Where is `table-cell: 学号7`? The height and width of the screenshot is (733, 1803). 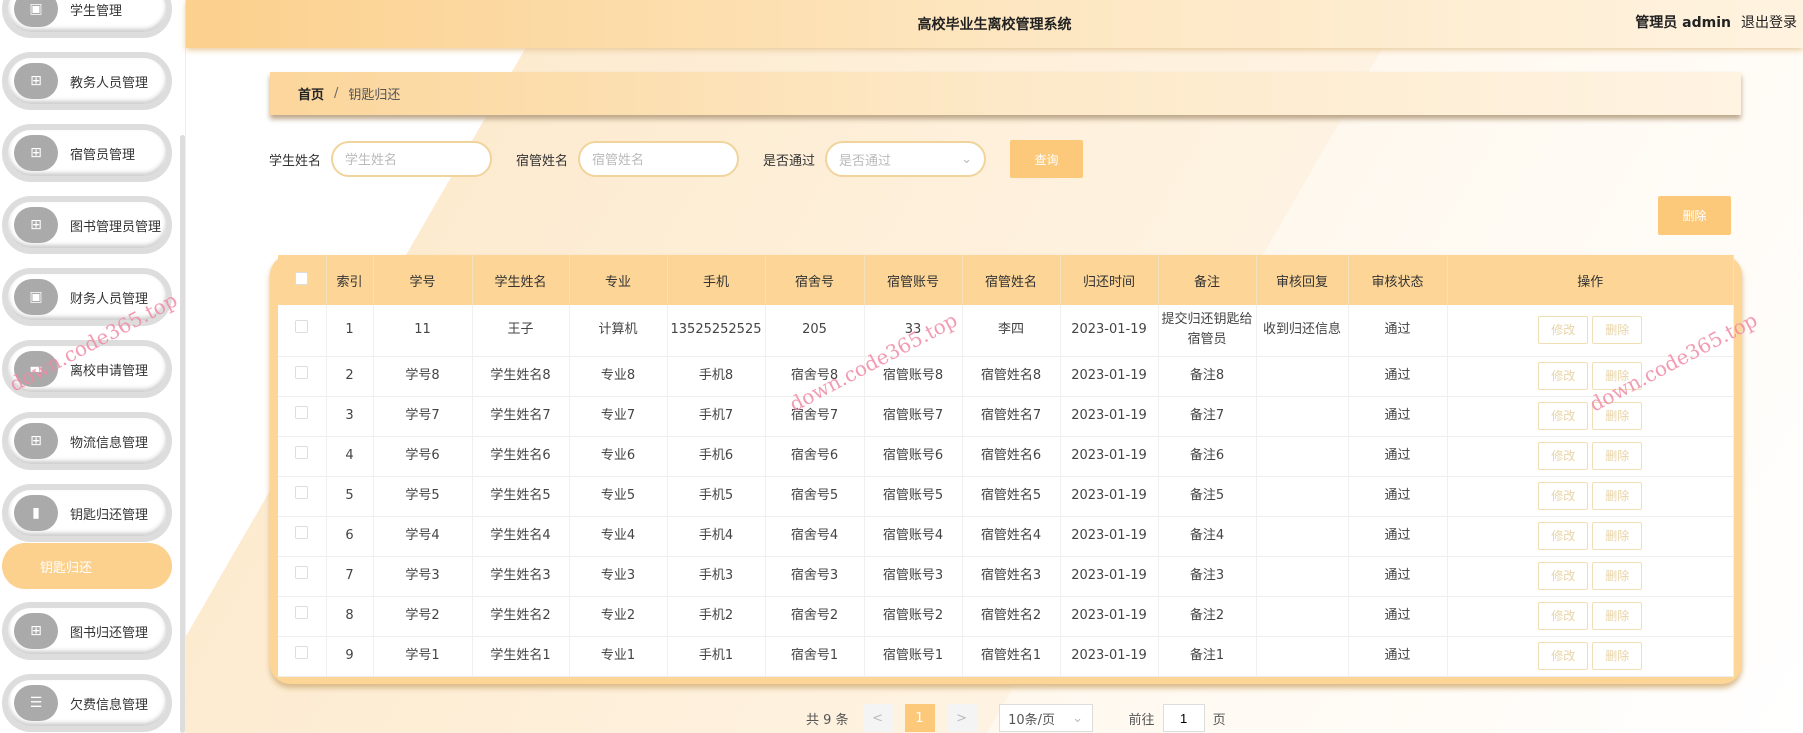 table-cell: 学号7 is located at coordinates (423, 416).